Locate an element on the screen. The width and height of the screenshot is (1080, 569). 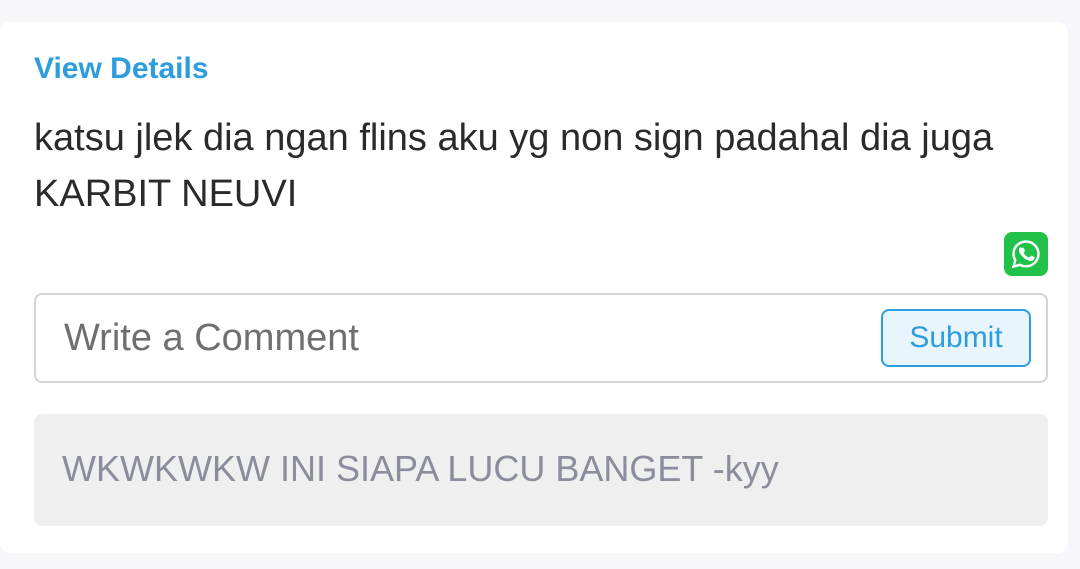
comment-text: WKWKWKW INI SIAPA LUCU BANGET -kyy is located at coordinates (420, 468).